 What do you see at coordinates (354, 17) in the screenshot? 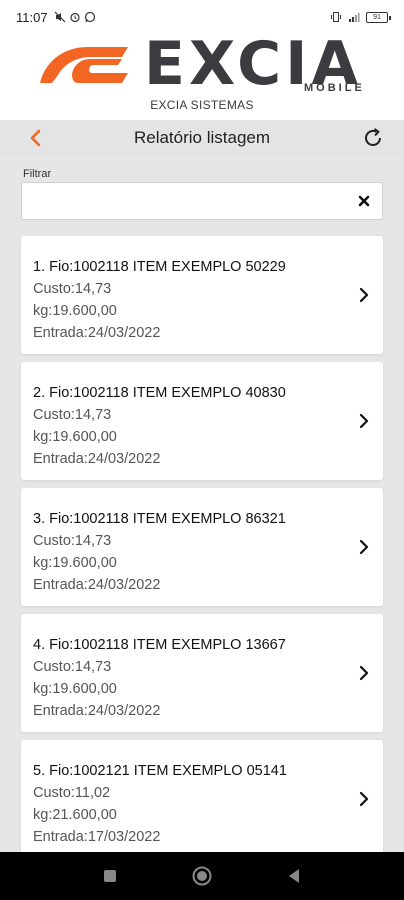
I see `signal-icon` at bounding box center [354, 17].